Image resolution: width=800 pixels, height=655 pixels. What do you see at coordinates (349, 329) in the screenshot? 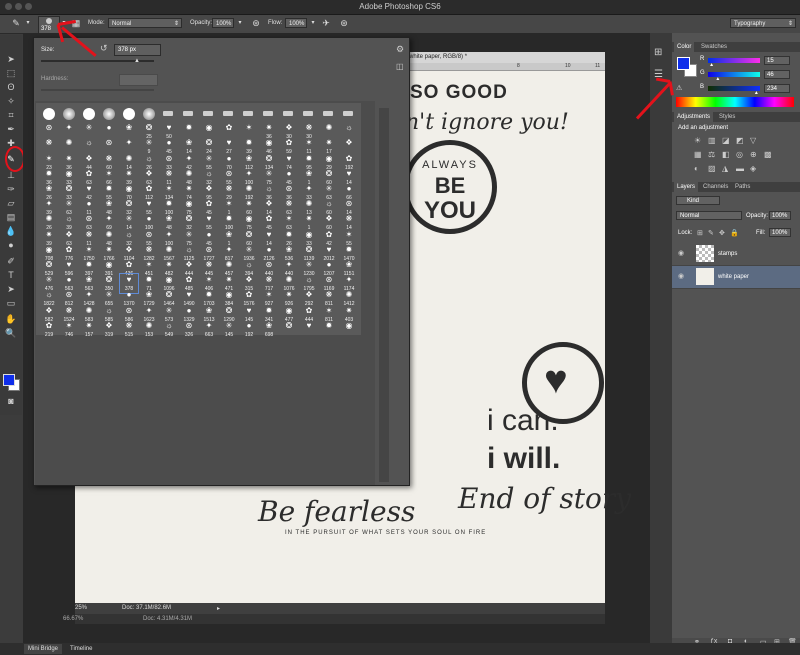
I see `brush-tip: ◉` at bounding box center [349, 329].